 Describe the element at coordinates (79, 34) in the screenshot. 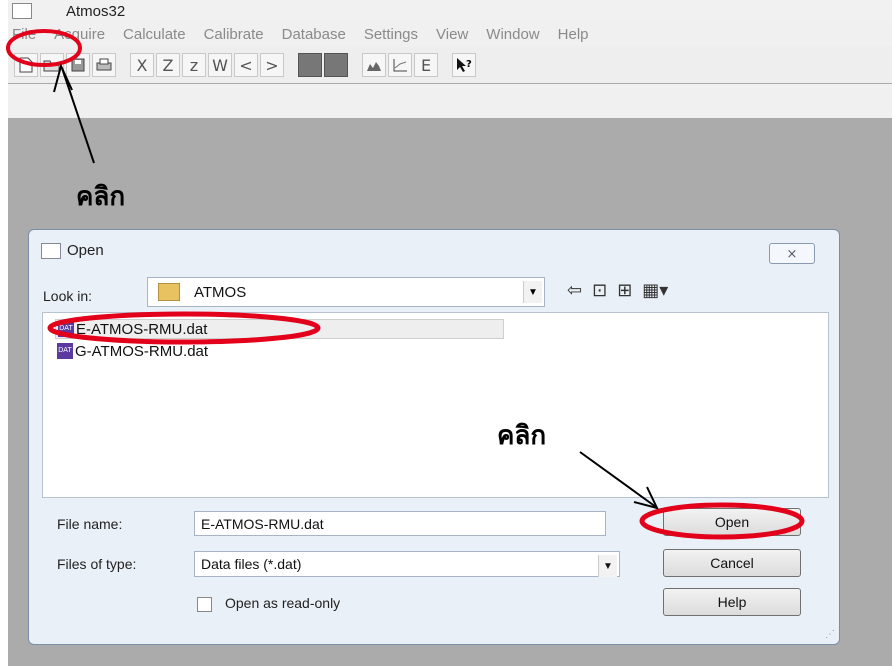

I see `menu-acquire: Acquire` at that location.